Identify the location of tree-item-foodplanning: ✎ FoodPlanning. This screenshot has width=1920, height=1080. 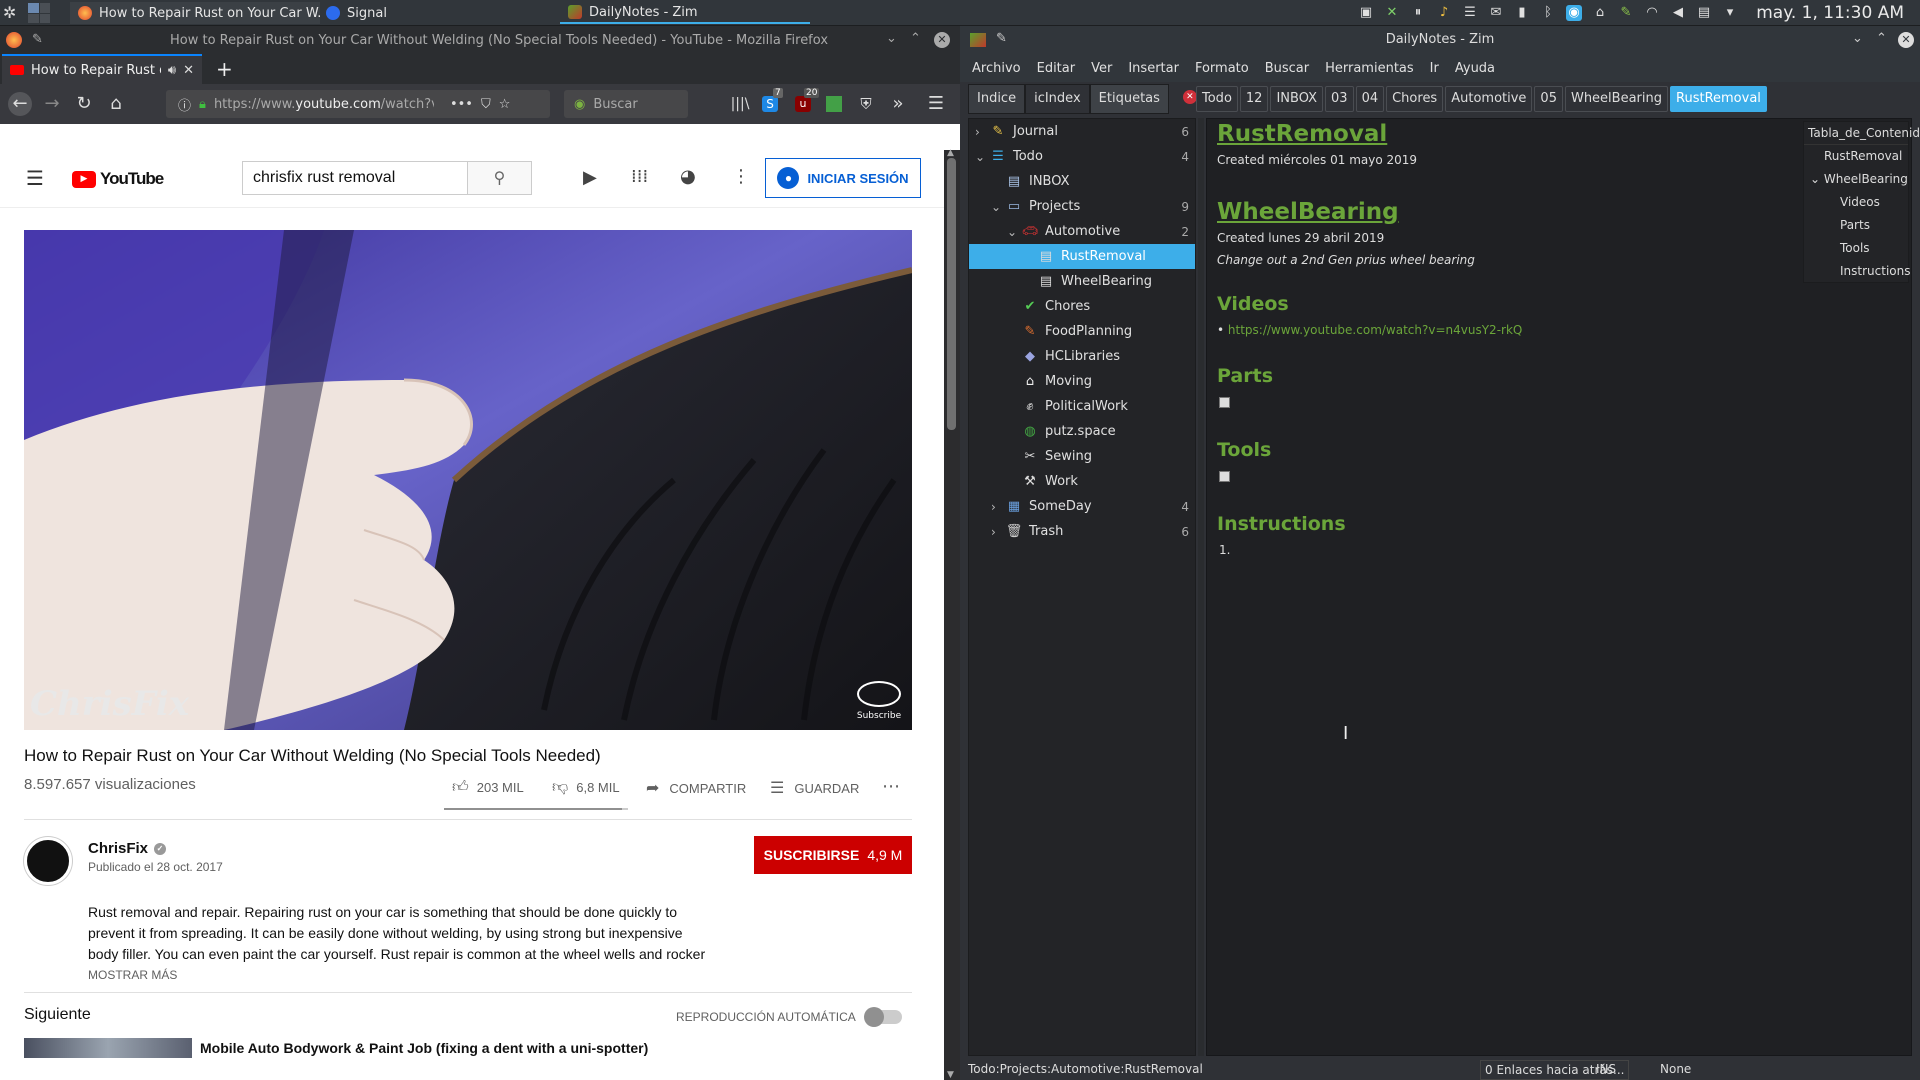
(1082, 331).